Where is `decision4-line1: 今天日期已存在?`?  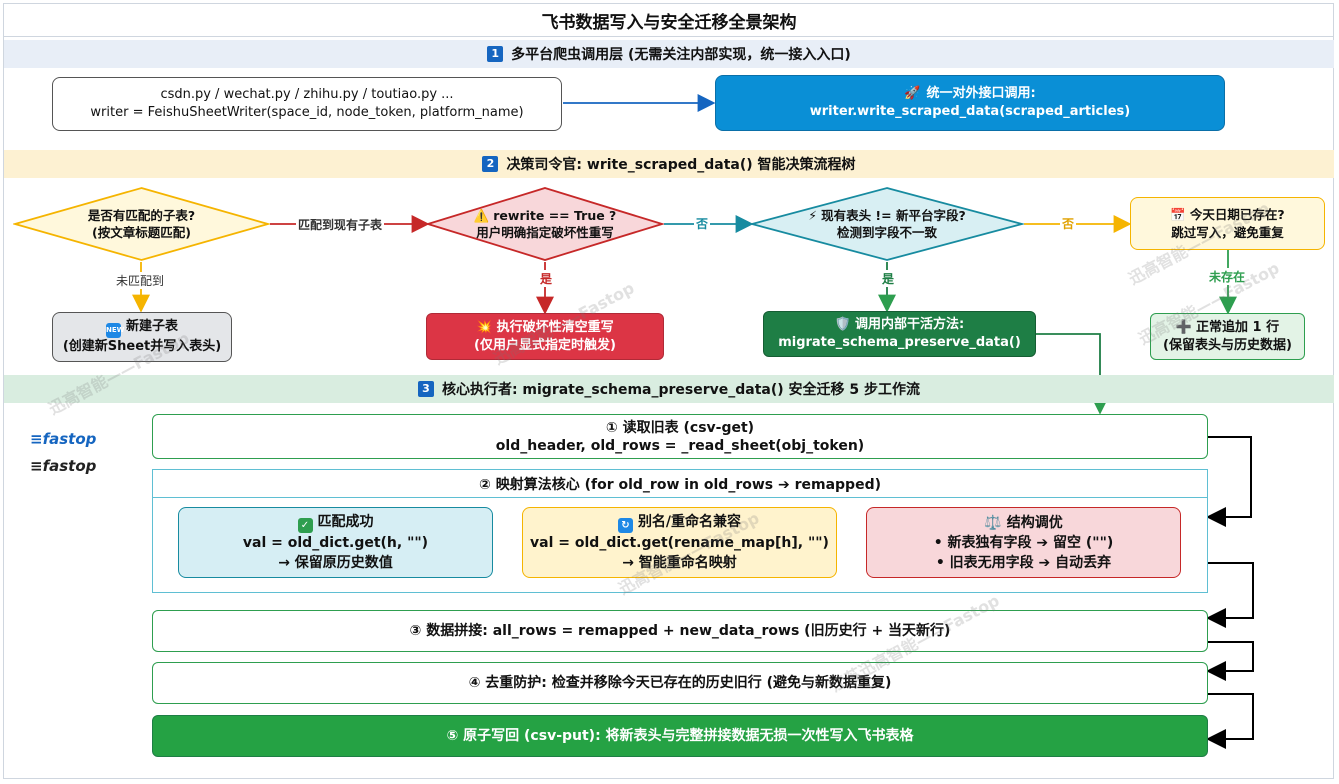
decision4-line1: 今天日期已存在? is located at coordinates (1237, 214).